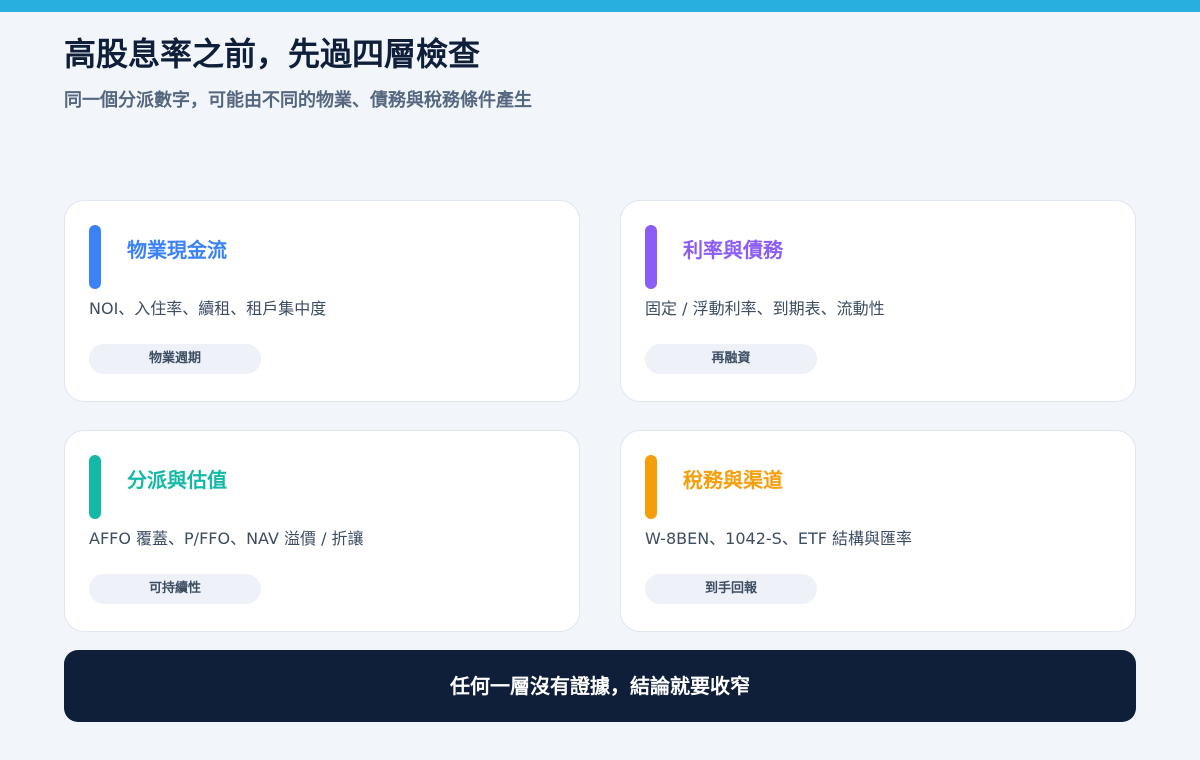  Describe the element at coordinates (208, 308) in the screenshot. I see `card-description: NOI、入住率、續租、租戶集中度` at that location.